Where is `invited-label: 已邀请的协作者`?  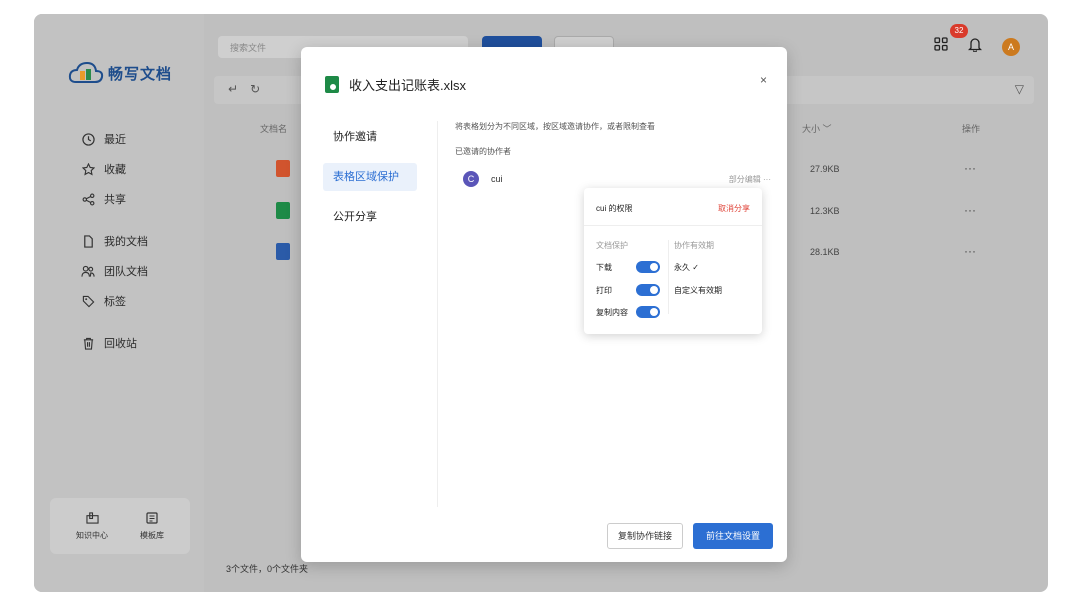 invited-label: 已邀请的协作者 is located at coordinates (483, 151).